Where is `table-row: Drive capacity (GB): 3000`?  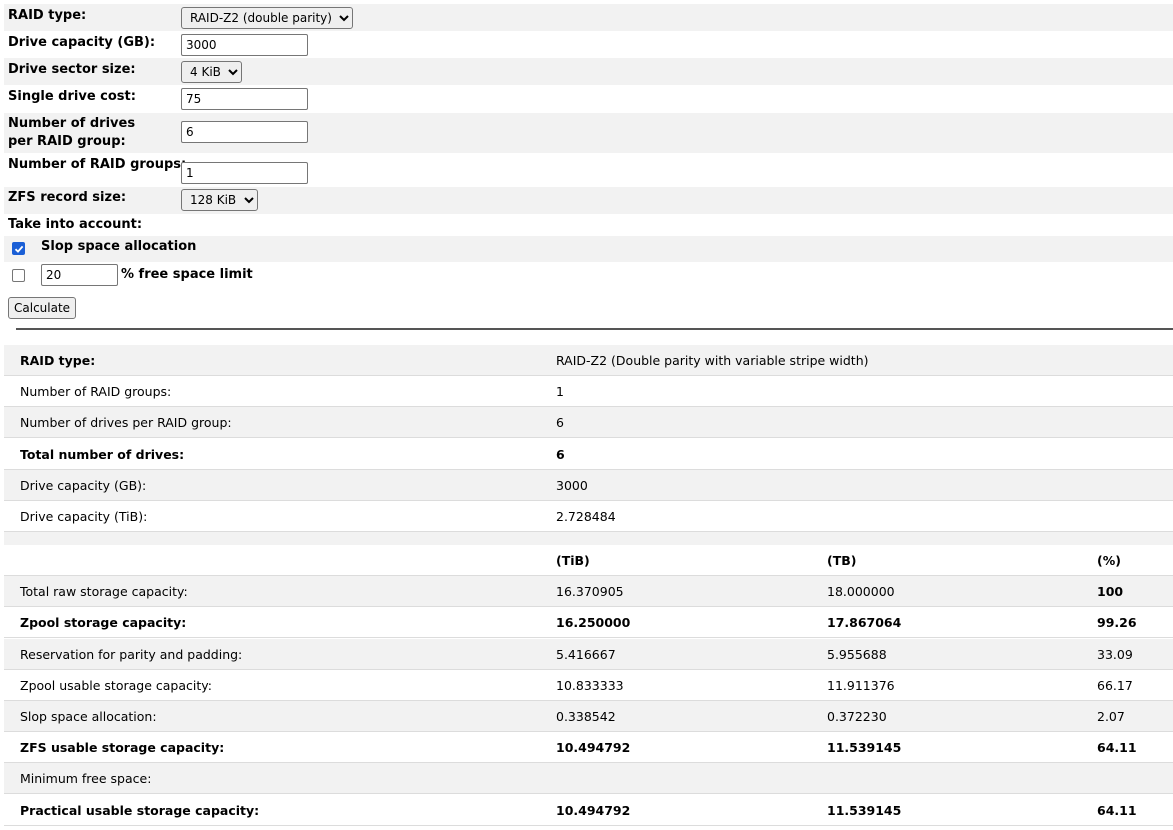 table-row: Drive capacity (GB): 3000 is located at coordinates (588, 485).